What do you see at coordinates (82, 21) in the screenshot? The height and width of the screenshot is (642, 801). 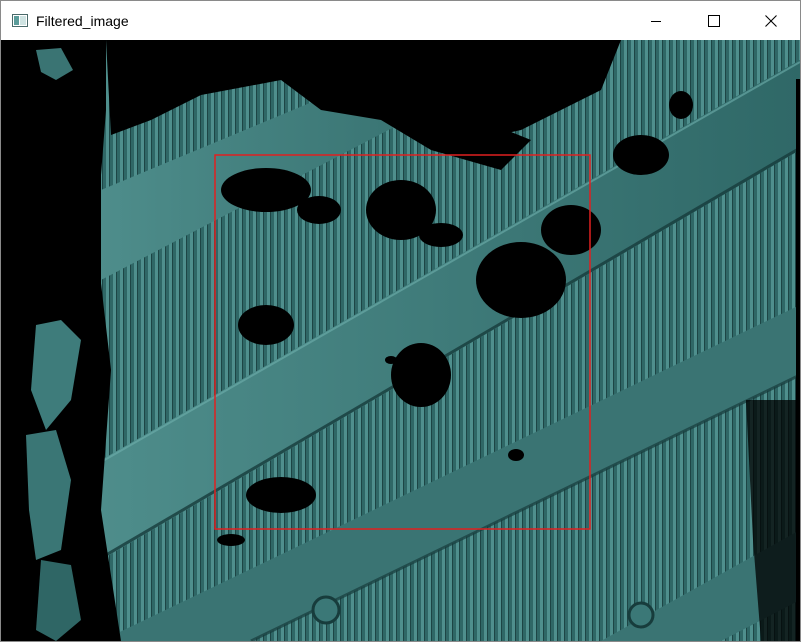 I see `window-title: Filtered_image` at bounding box center [82, 21].